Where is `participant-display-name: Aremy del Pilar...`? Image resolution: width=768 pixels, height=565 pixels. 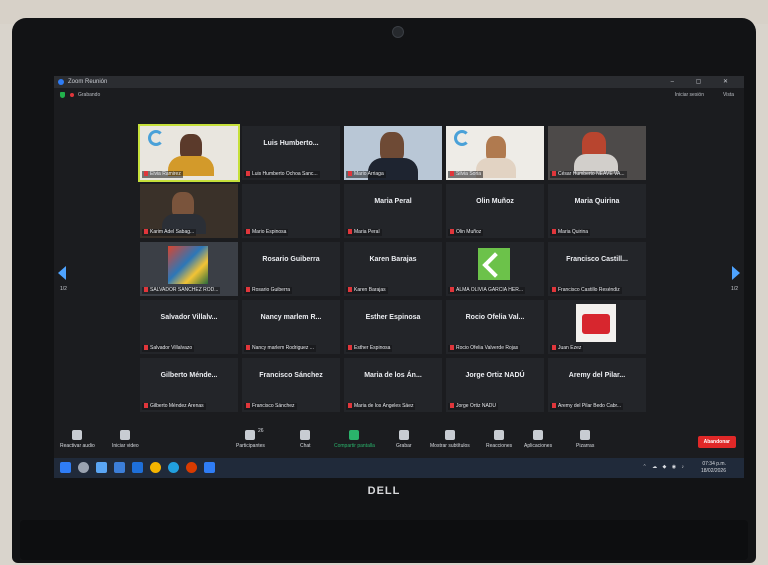 participant-display-name: Aremy del Pilar... is located at coordinates (597, 375).